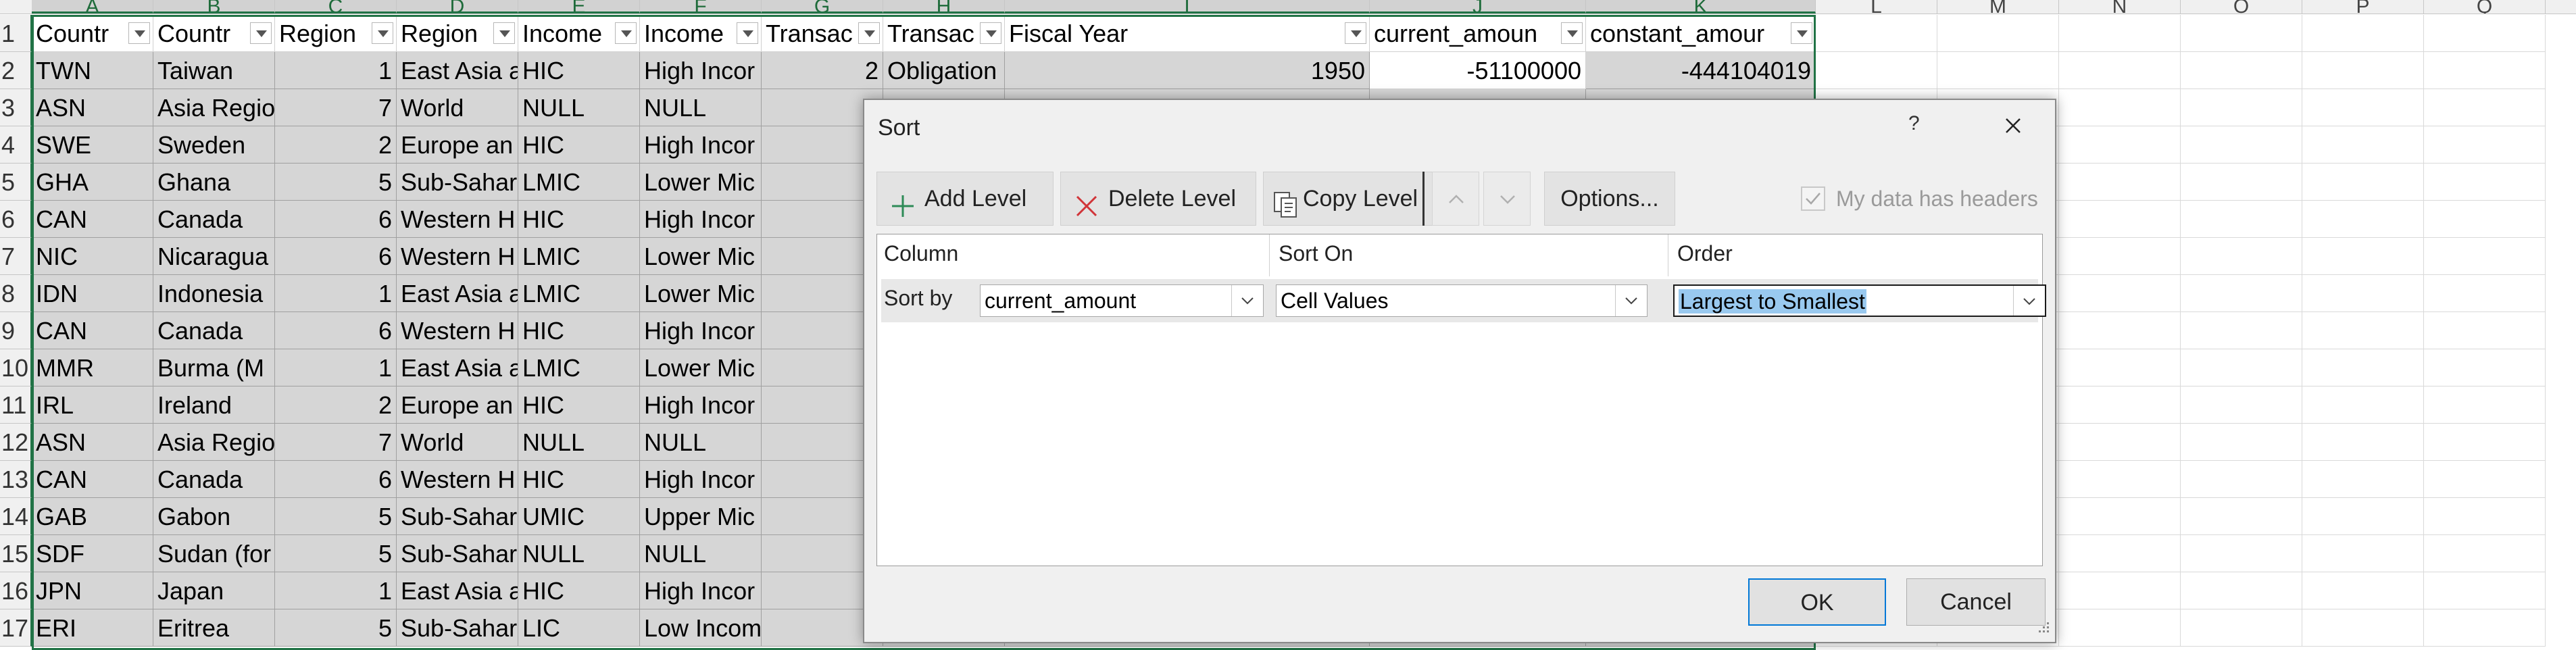 This screenshot has width=2576, height=650. What do you see at coordinates (93, 516) in the screenshot?
I see `data-cell: GAB` at bounding box center [93, 516].